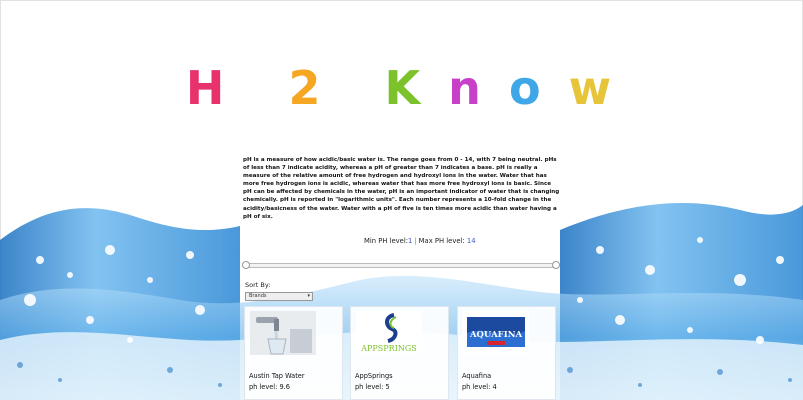 This screenshot has width=803, height=400. Describe the element at coordinates (372, 387) in the screenshot. I see `product-ph: ph level: 5` at that location.